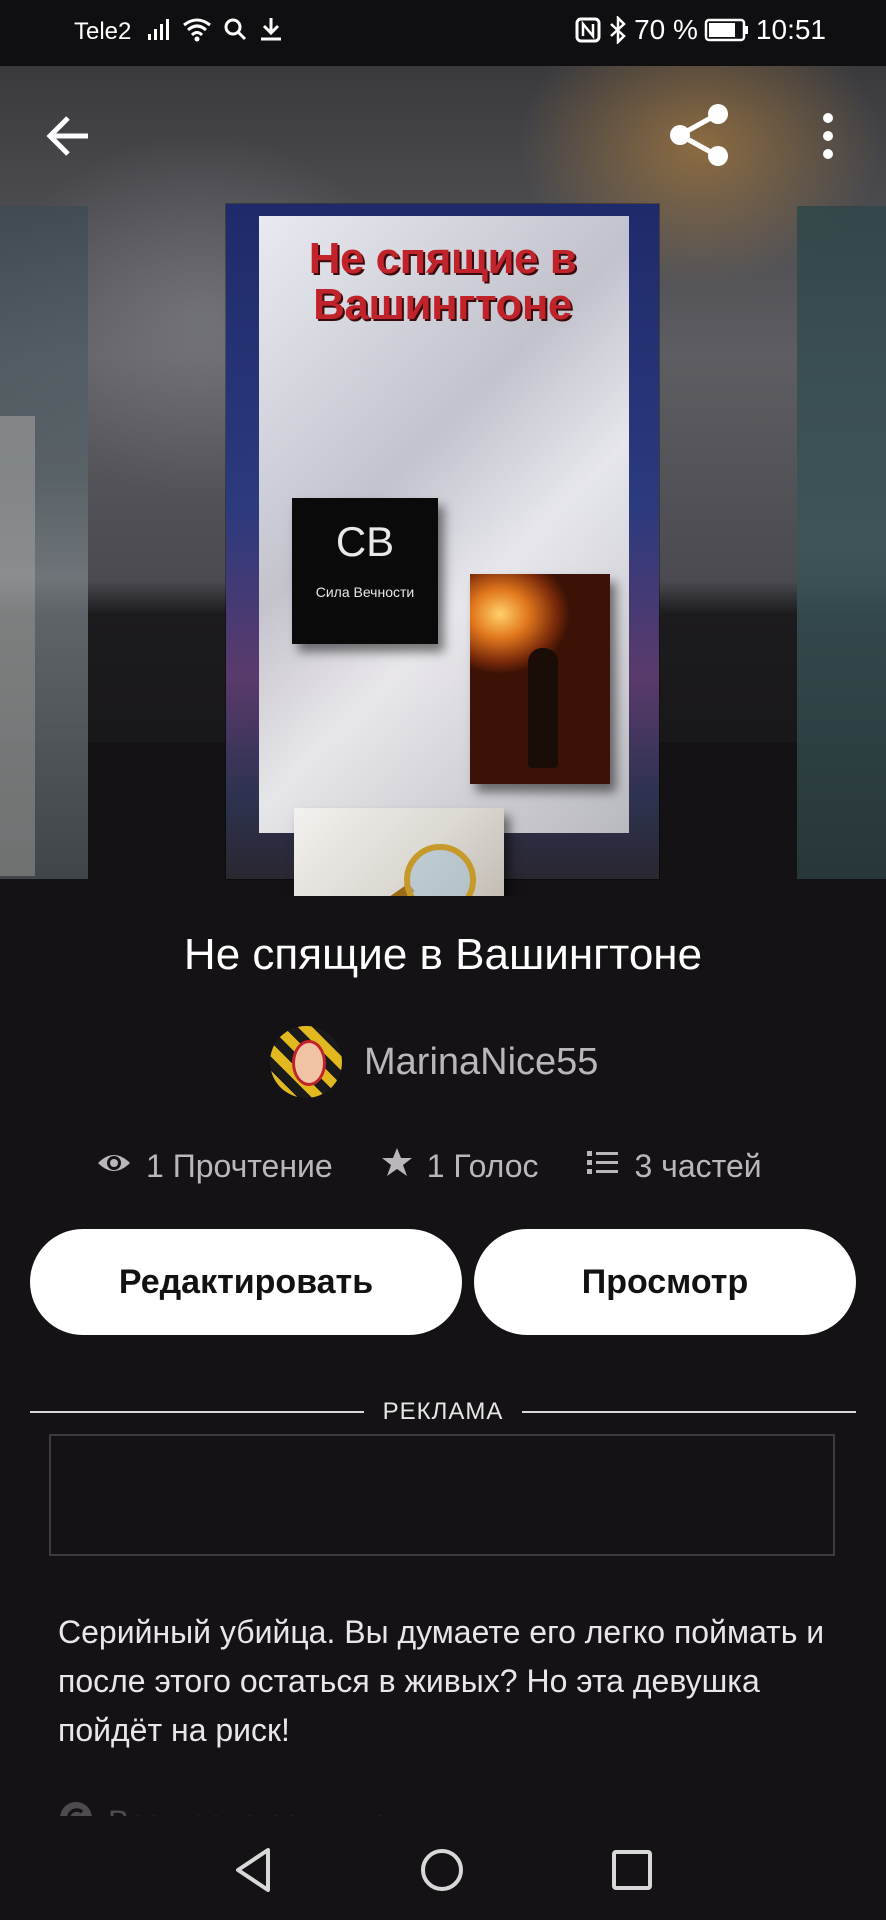  Describe the element at coordinates (443, 954) in the screenshot. I see `story-title: Не спящие в Вашингтоне` at that location.